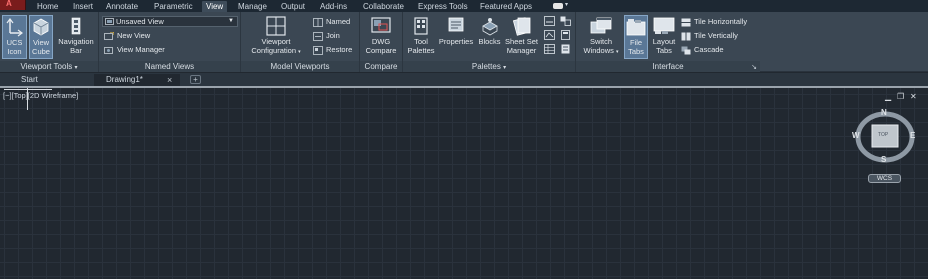  Describe the element at coordinates (273, 46) in the screenshot. I see `viewport-configuration-label: Viewport Configuration` at that location.